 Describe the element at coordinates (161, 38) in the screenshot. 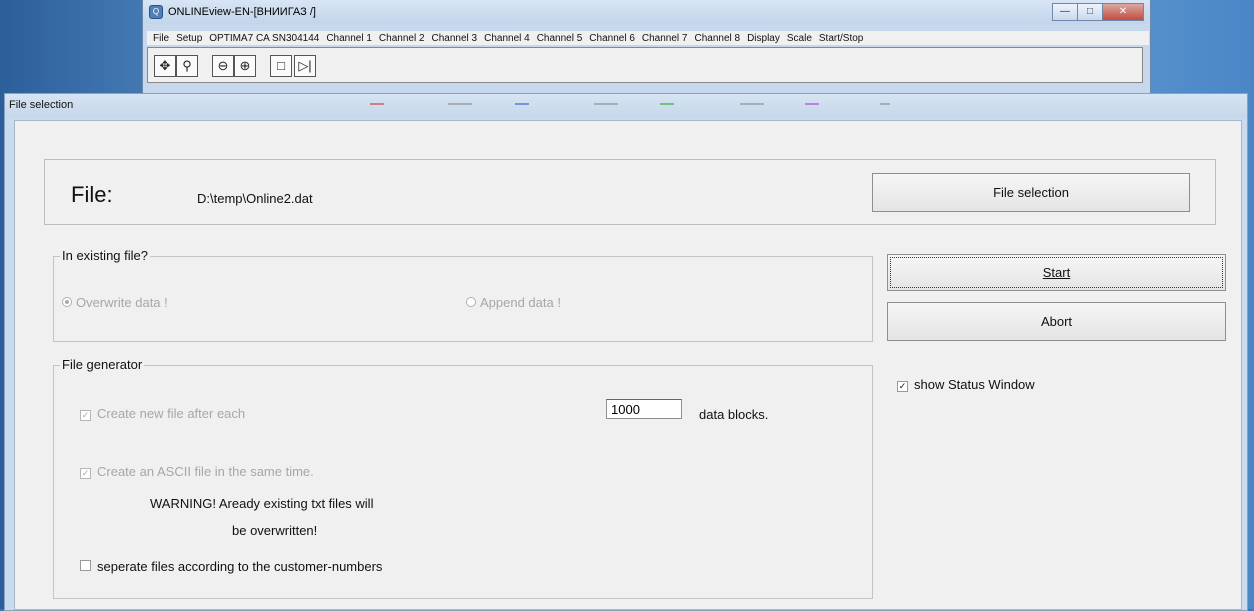

I see `menu-item-file: File` at that location.